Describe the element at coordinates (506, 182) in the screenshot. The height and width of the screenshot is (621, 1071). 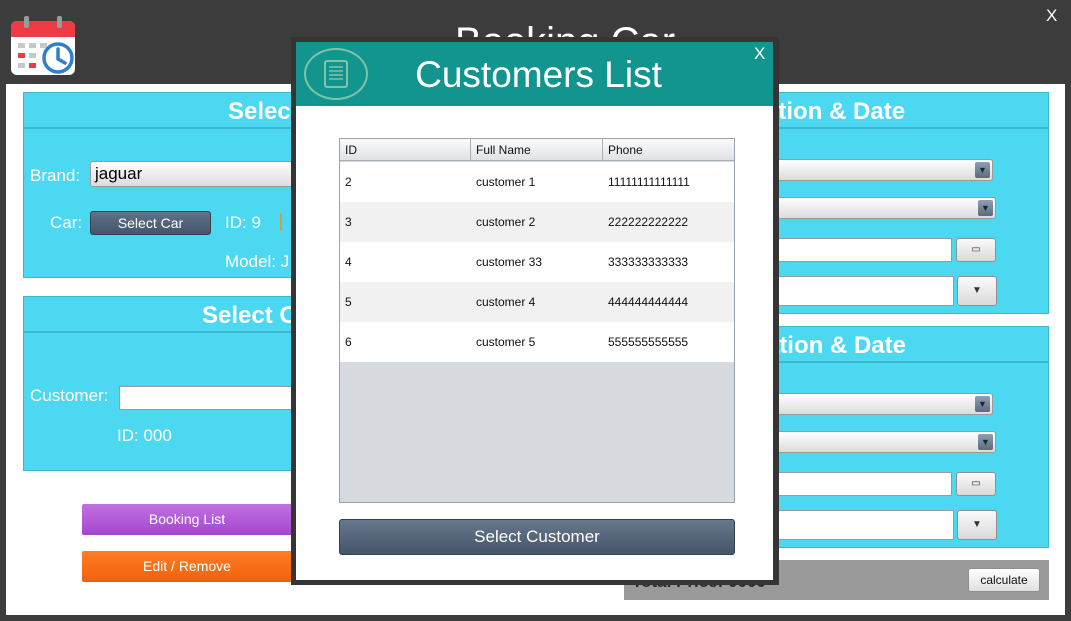
I see `cell-full-name: customer 1` at that location.